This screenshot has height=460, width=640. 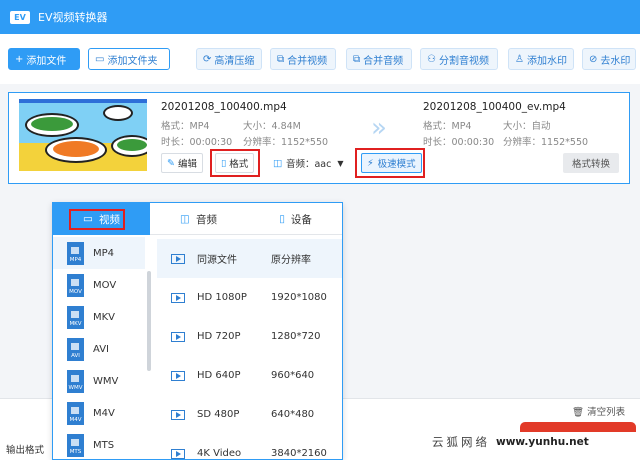 What do you see at coordinates (99, 444) in the screenshot?
I see `format-item-mts: MTS MTS` at bounding box center [99, 444].